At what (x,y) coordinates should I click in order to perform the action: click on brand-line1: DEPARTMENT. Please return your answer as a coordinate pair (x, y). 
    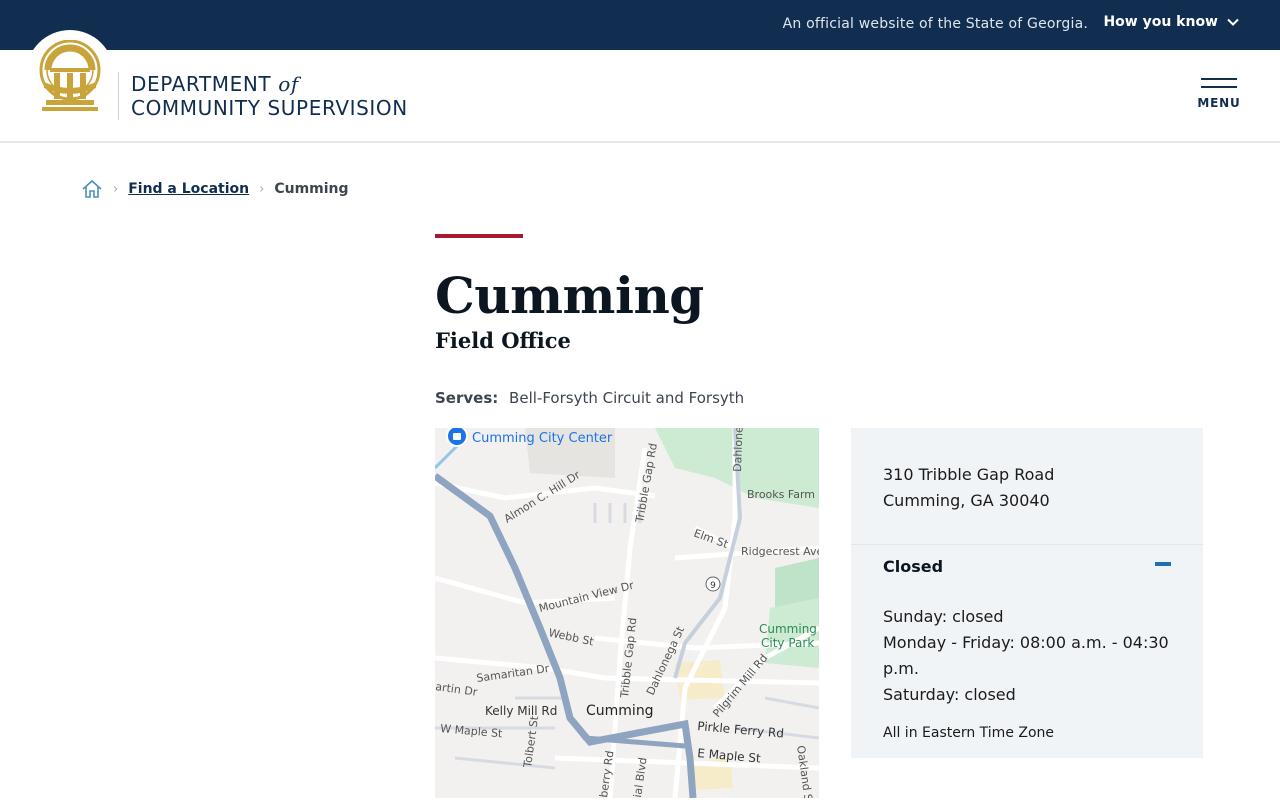
    Looking at the image, I should click on (201, 84).